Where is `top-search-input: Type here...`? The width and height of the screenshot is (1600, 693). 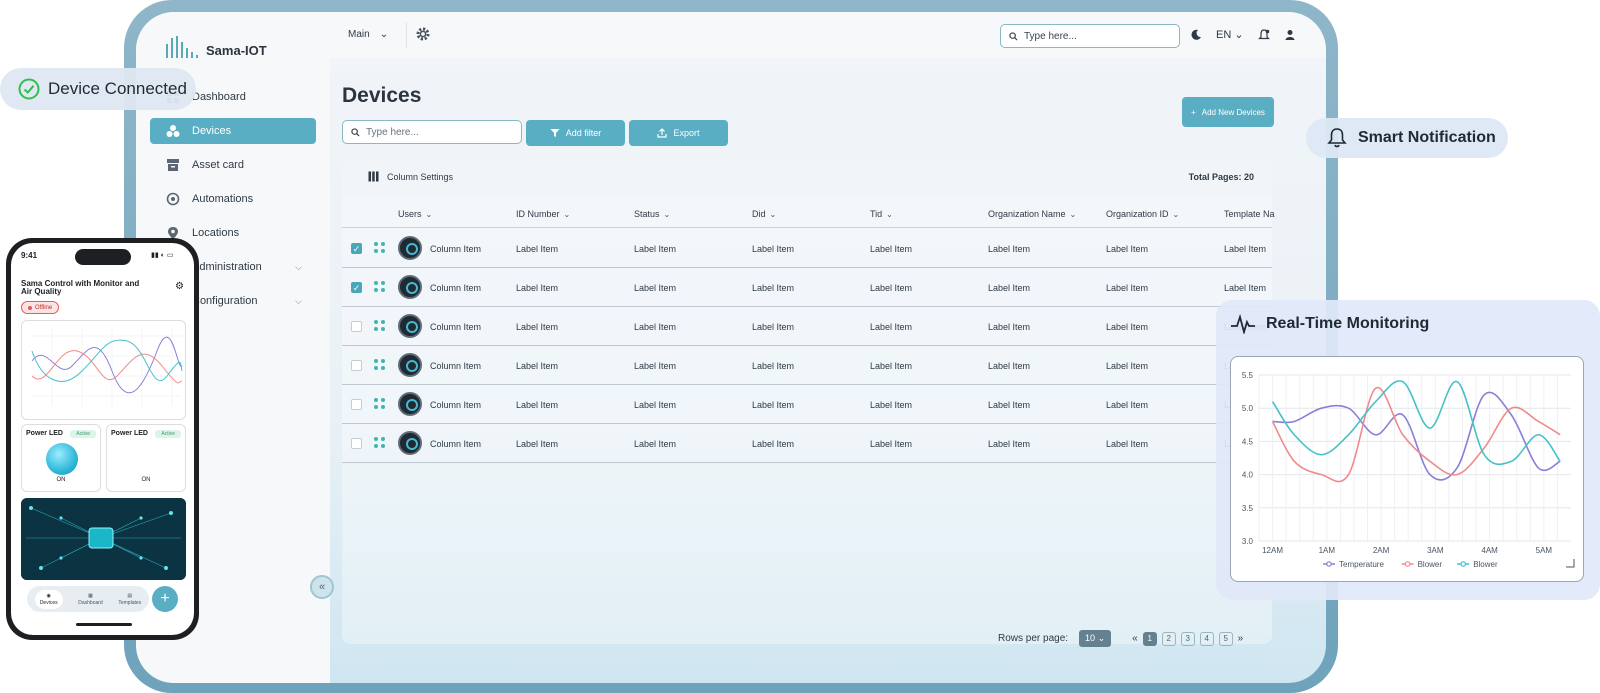 top-search-input: Type here... is located at coordinates (1090, 36).